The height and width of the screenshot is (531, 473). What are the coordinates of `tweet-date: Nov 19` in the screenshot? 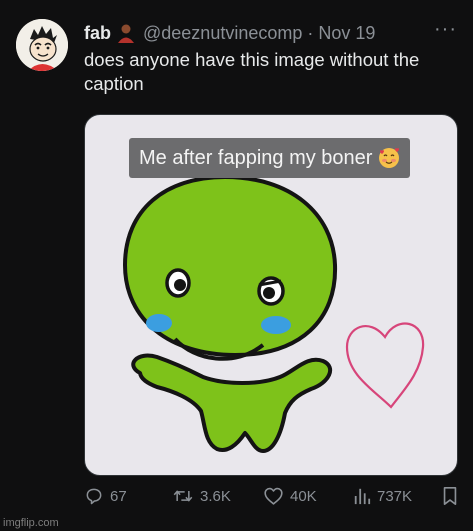 It's located at (346, 33).